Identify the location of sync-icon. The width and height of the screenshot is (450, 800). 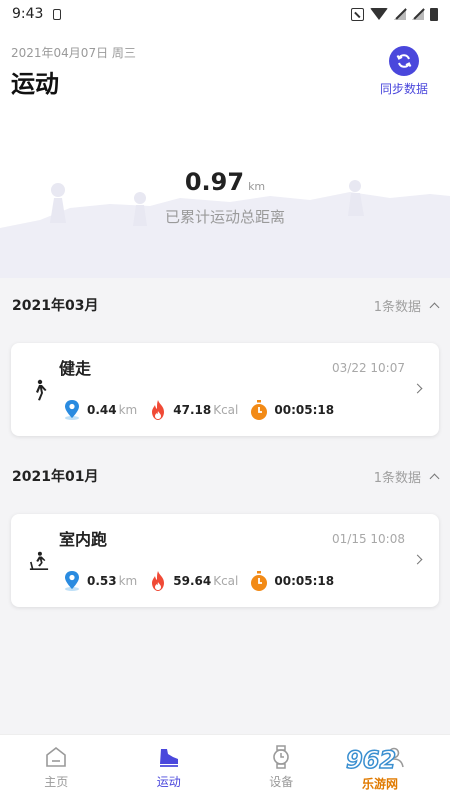
(404, 61).